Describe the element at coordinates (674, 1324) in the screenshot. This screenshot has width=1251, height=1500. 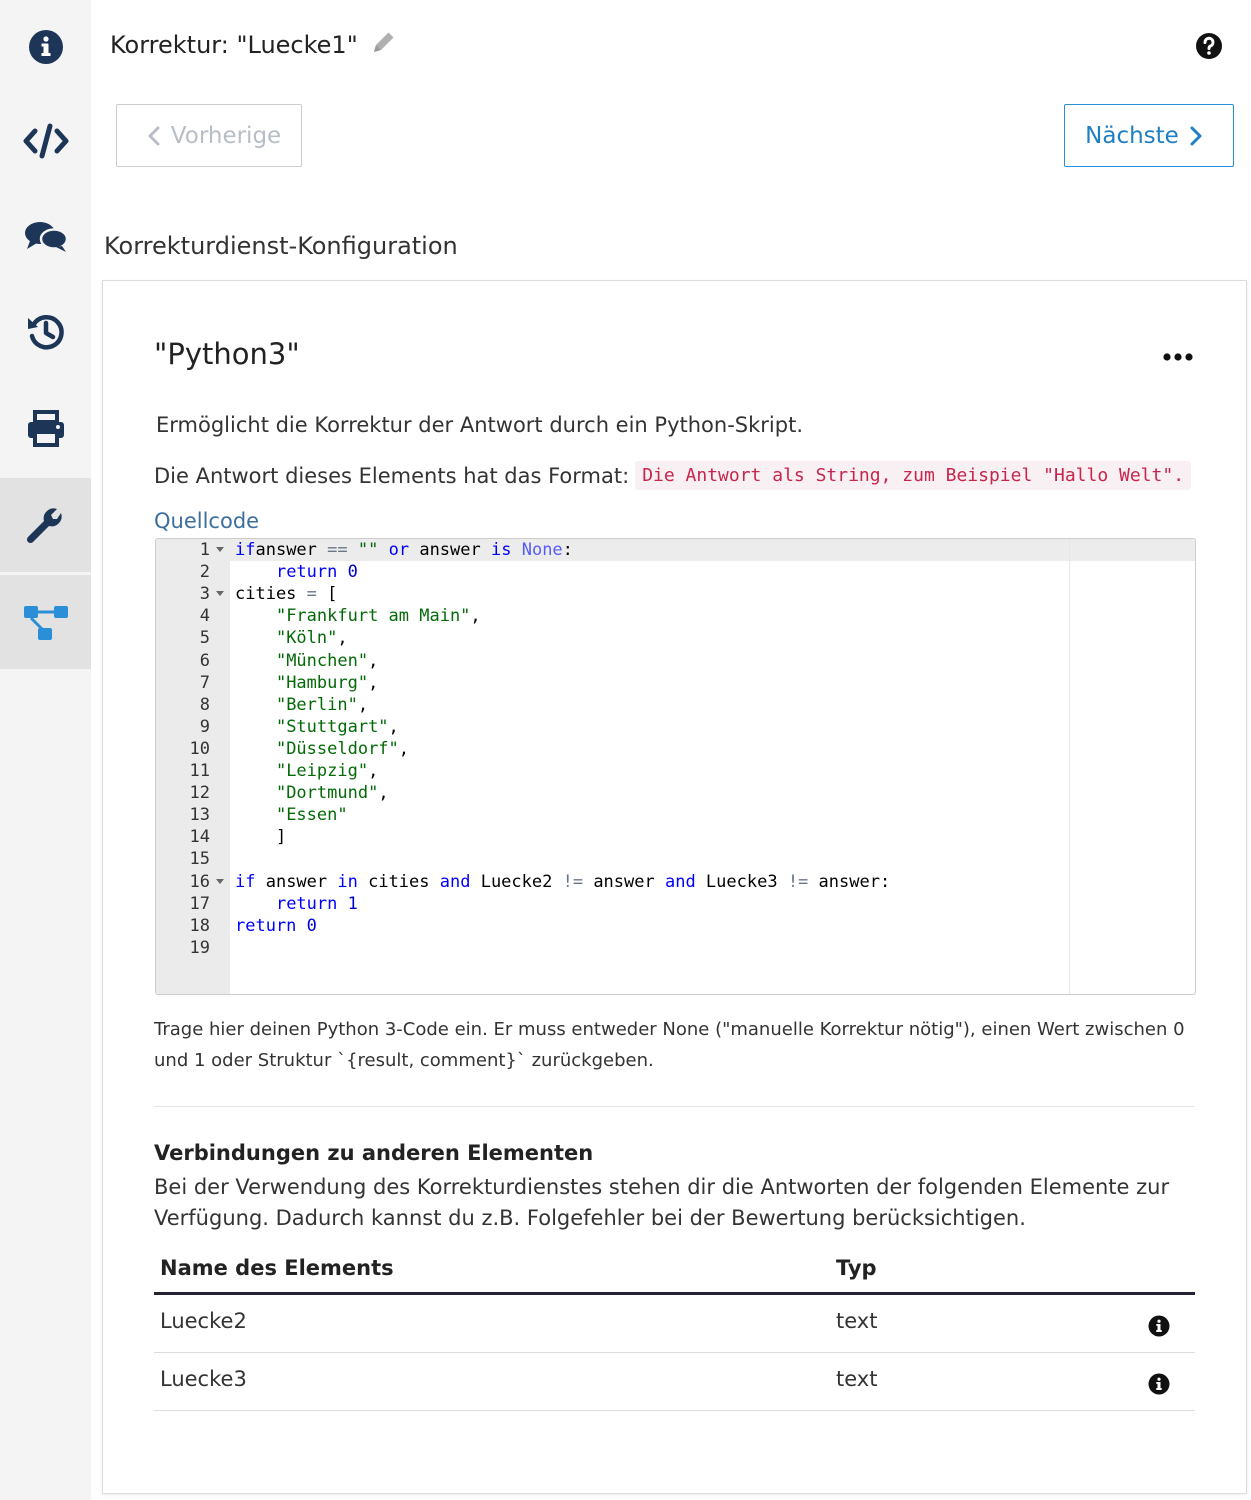
I see `table-row: Luecke2 text` at that location.